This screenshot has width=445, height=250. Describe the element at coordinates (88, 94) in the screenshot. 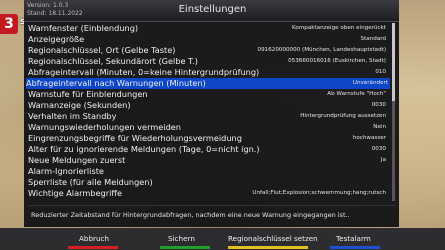

I see `settings-row-label: Warnstufe für Einblendungen` at that location.